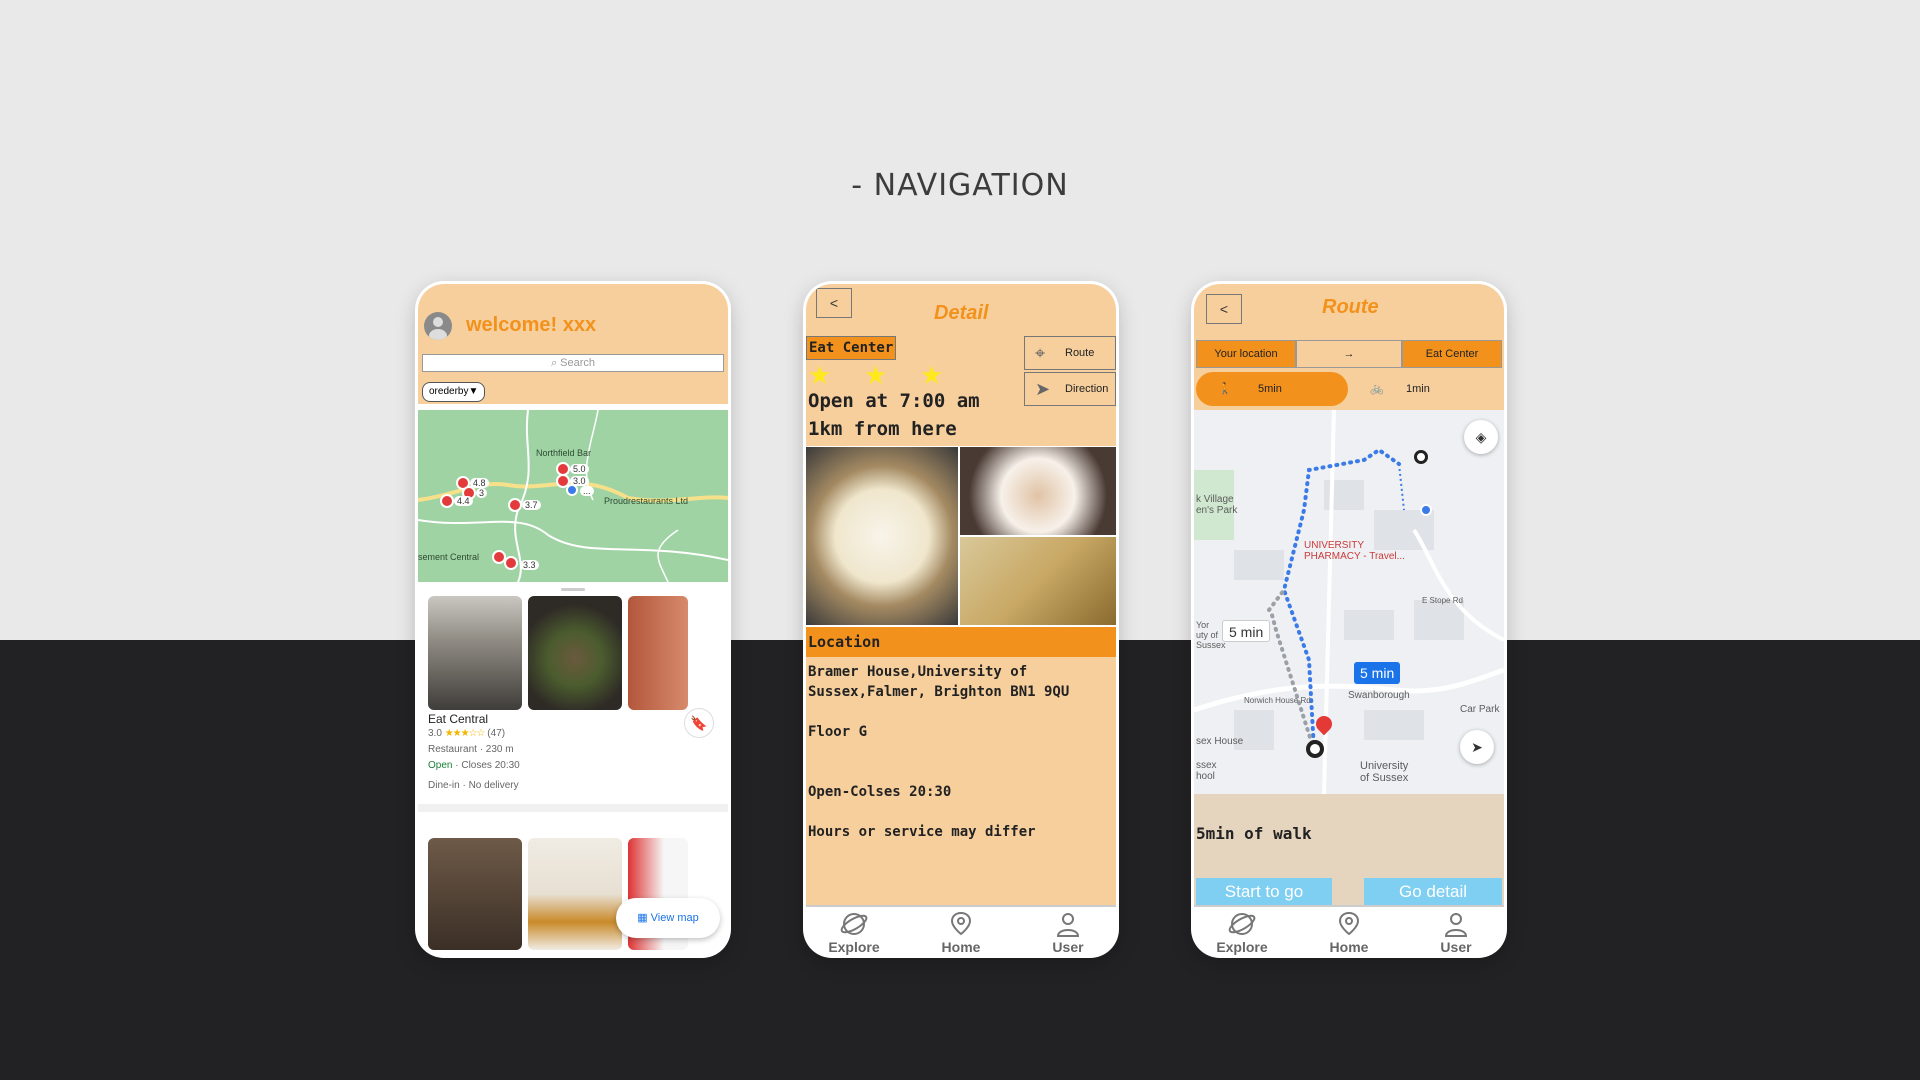 The height and width of the screenshot is (1080, 1920). What do you see at coordinates (922, 832) in the screenshot?
I see `notice-text: Hours or service may differ` at bounding box center [922, 832].